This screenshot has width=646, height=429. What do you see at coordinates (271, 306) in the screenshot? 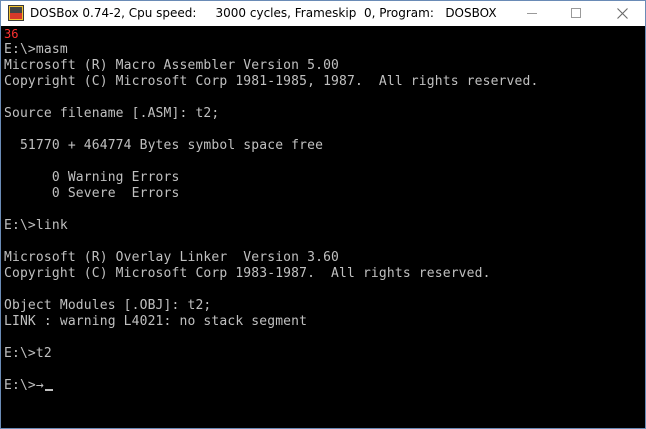
I see `console-line: Object Modules [.OBJ]: t2;` at bounding box center [271, 306].